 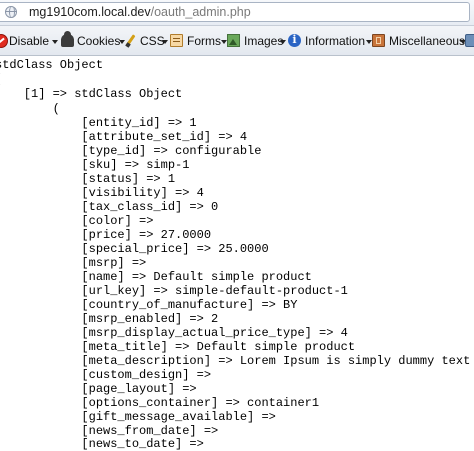 I want to click on code-line: stdClass Object, so click(x=52, y=65).